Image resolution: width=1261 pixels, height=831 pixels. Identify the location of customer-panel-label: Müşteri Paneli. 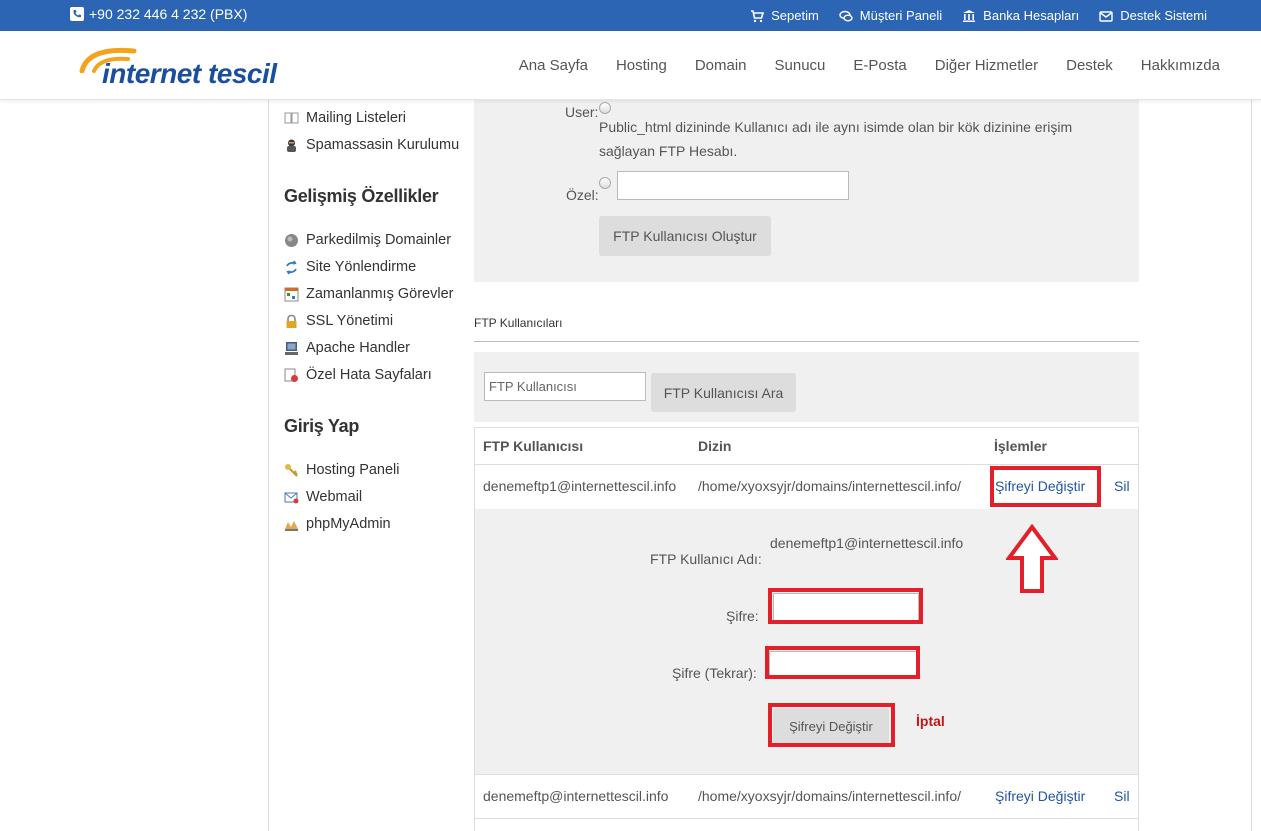
(901, 15).